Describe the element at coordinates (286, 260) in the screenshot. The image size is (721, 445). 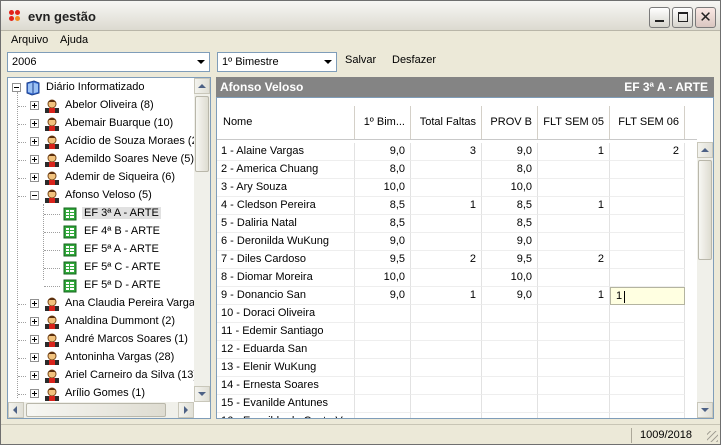
I see `table-cell: 7 - Diles Cardoso` at that location.